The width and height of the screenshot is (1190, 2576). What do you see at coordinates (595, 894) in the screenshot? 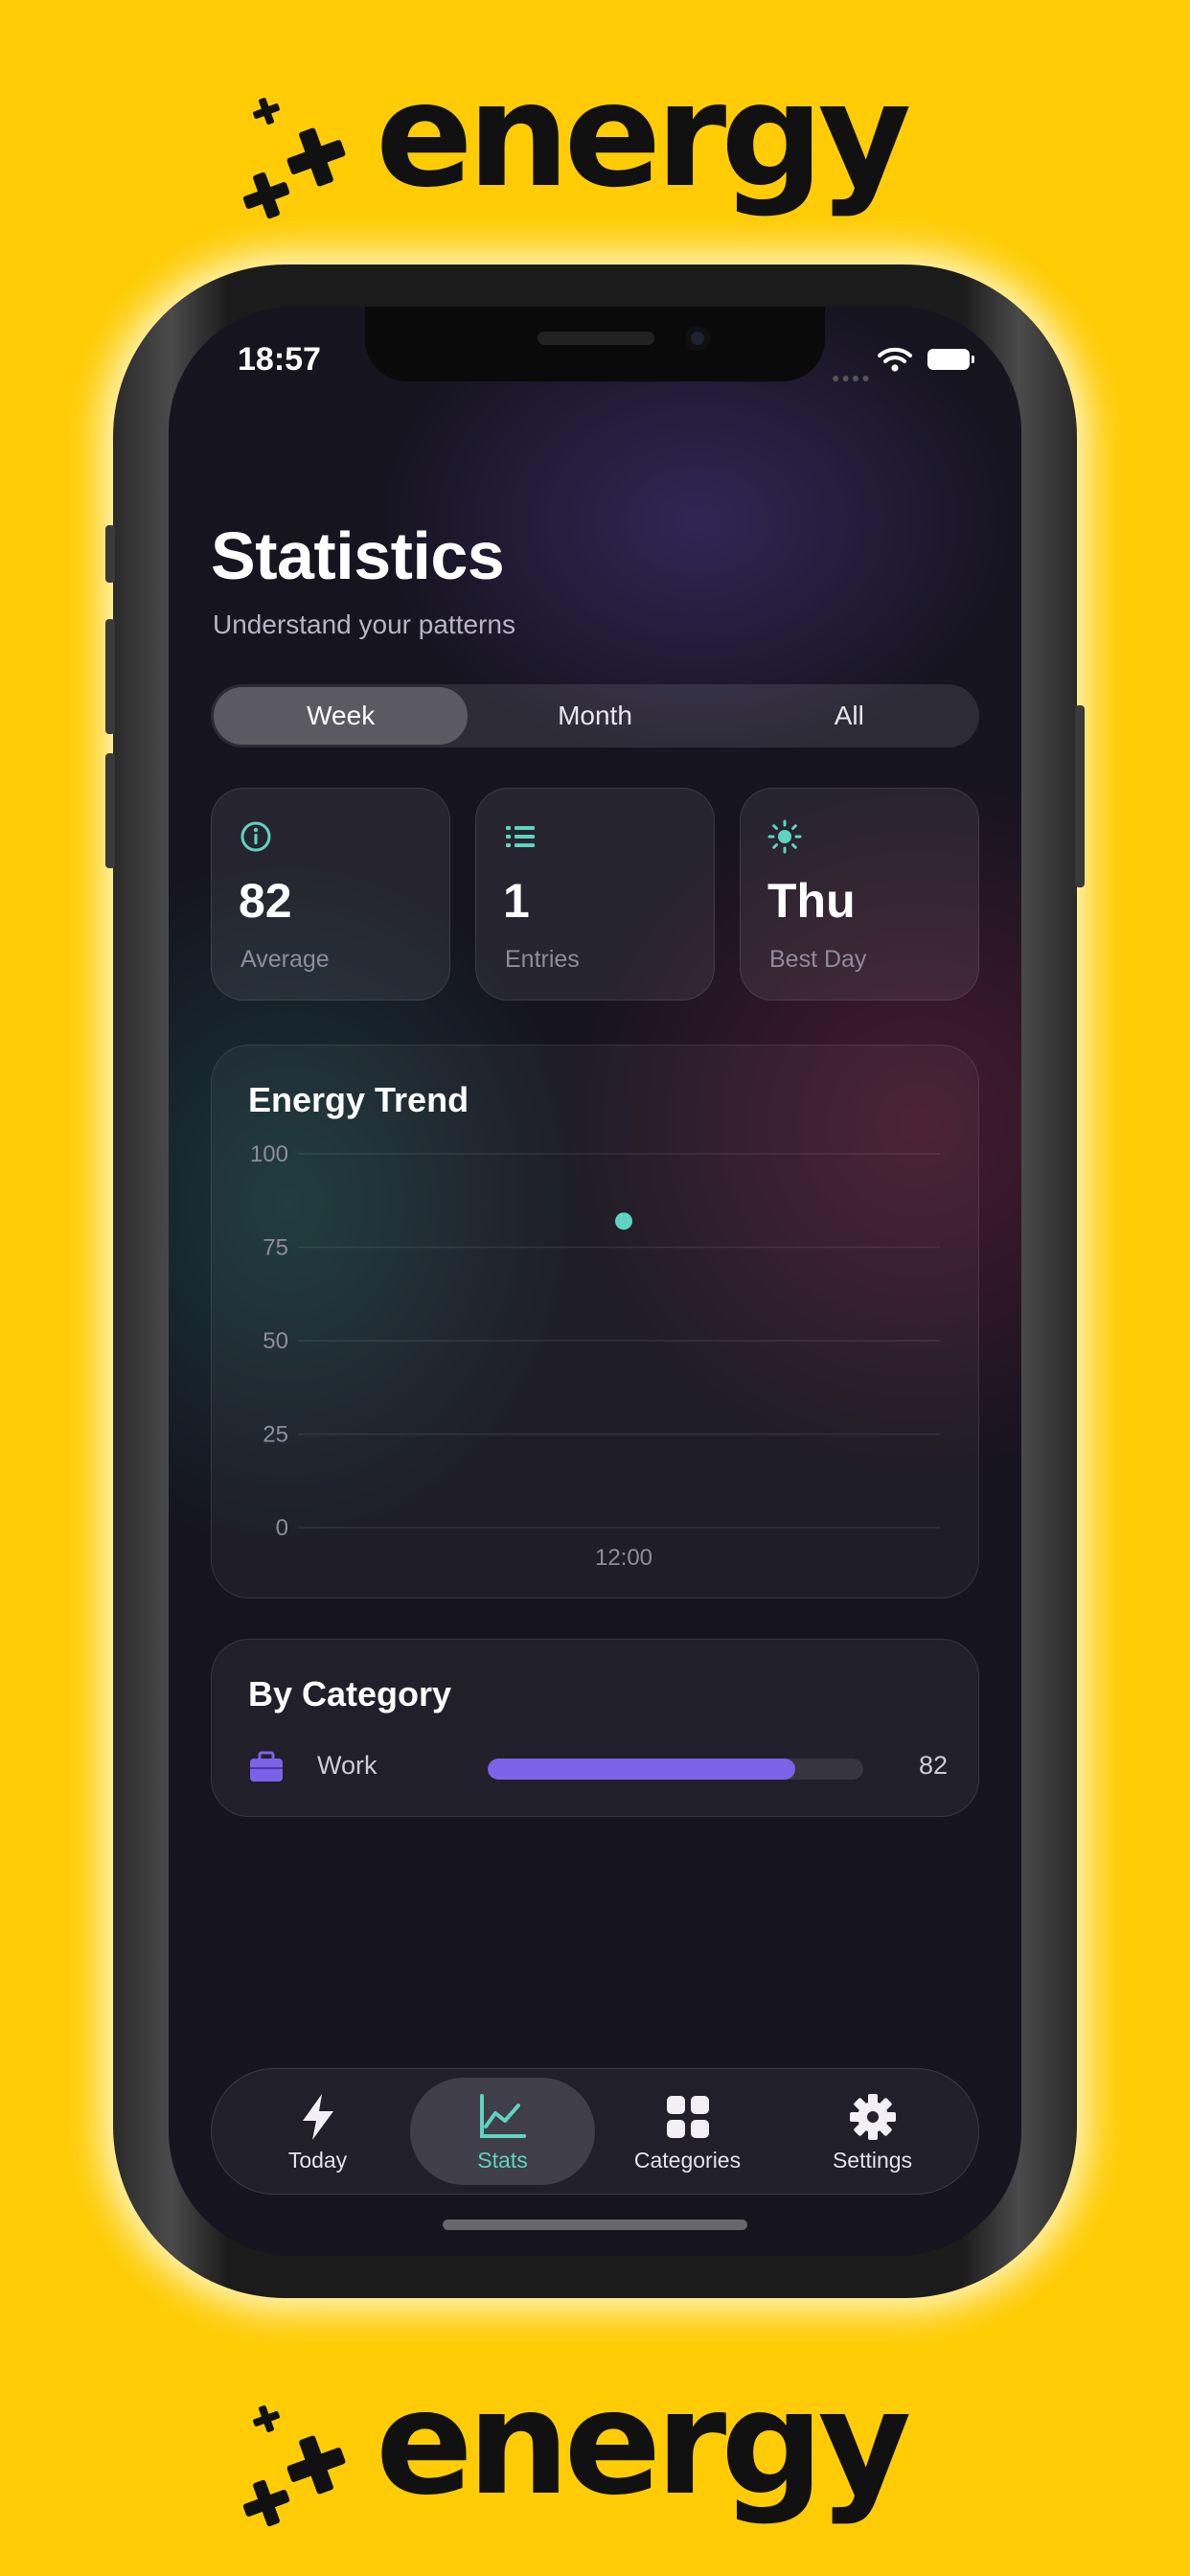
I see `stat-card-entries: 1 Entries` at bounding box center [595, 894].